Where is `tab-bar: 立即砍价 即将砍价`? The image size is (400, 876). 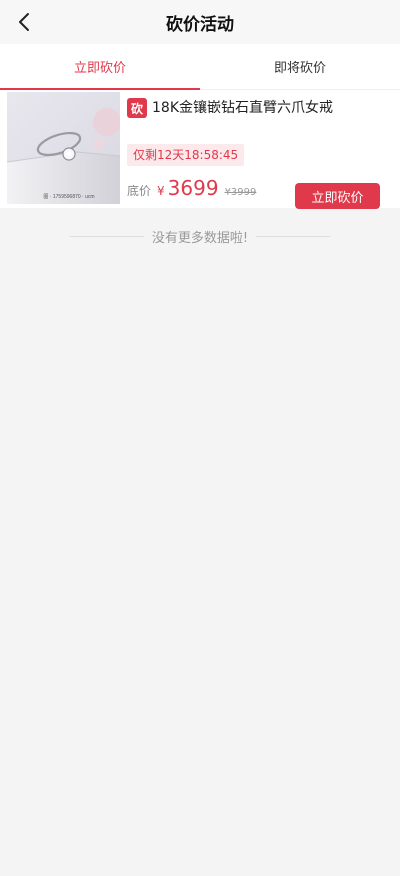
tab-bar: 立即砍价 即将砍价 is located at coordinates (200, 67).